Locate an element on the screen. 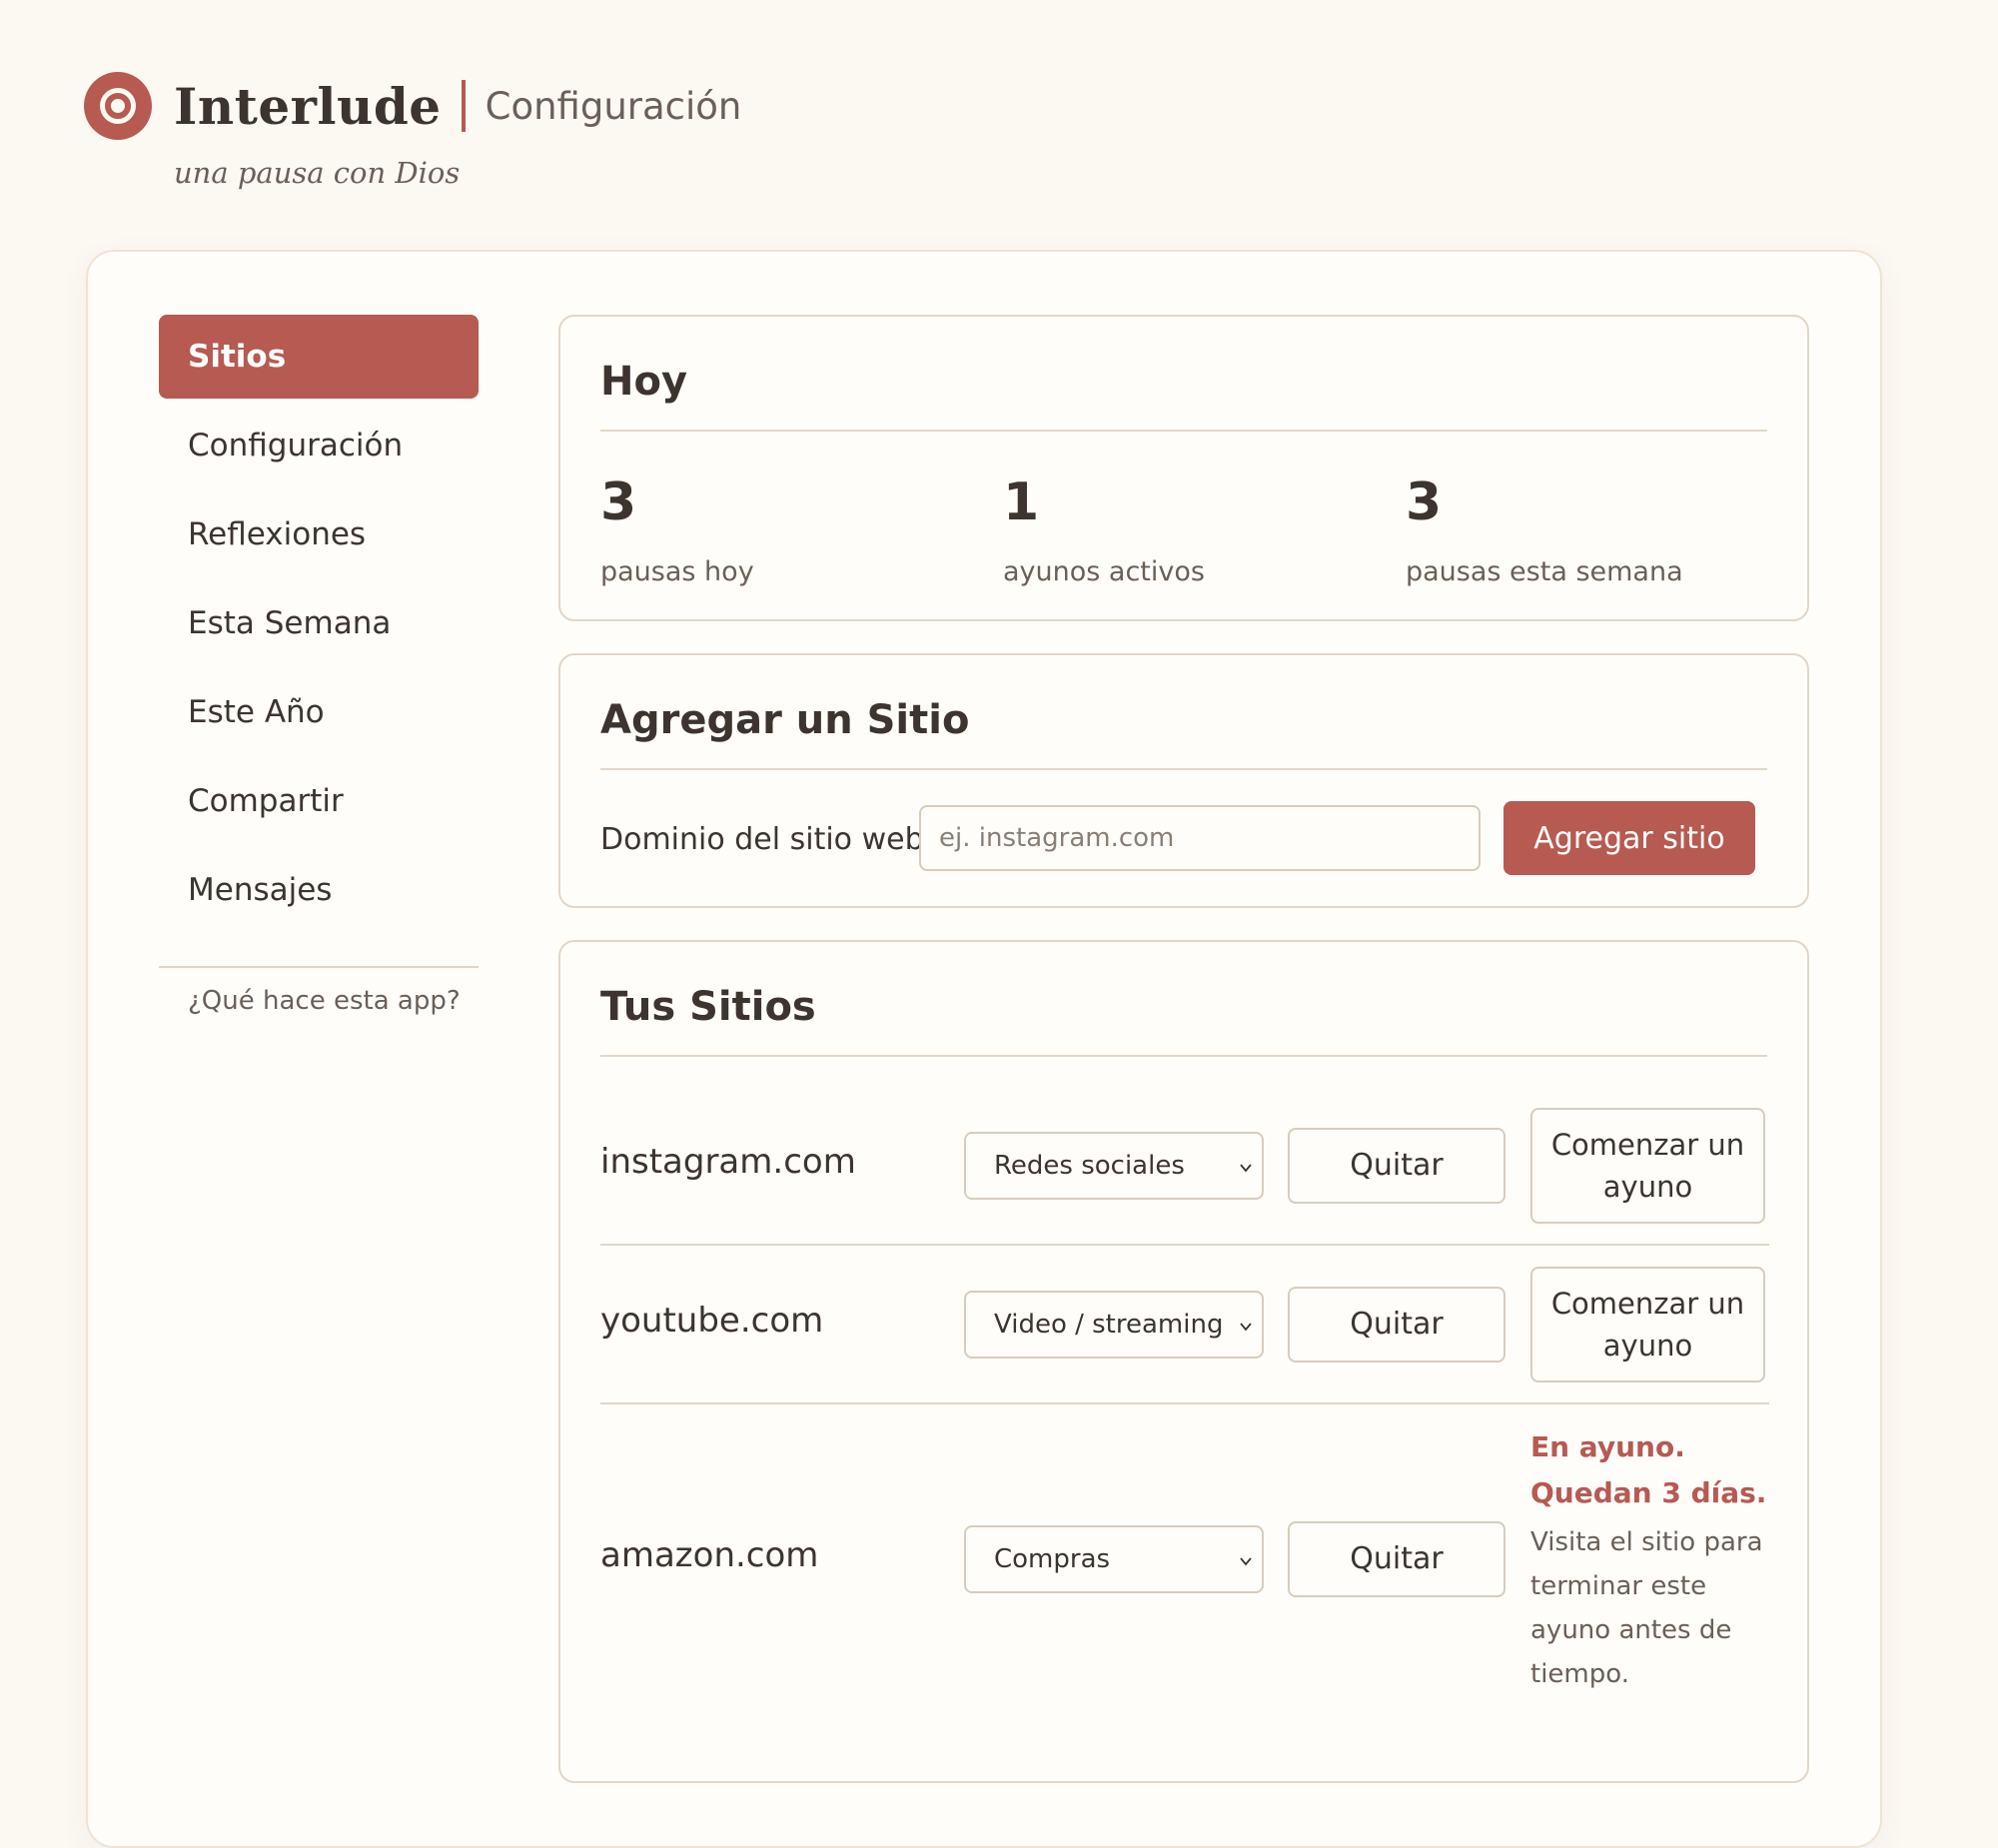 Image resolution: width=1998 pixels, height=1848 pixels. add-site-title: Agregar un Sitio is located at coordinates (785, 720).